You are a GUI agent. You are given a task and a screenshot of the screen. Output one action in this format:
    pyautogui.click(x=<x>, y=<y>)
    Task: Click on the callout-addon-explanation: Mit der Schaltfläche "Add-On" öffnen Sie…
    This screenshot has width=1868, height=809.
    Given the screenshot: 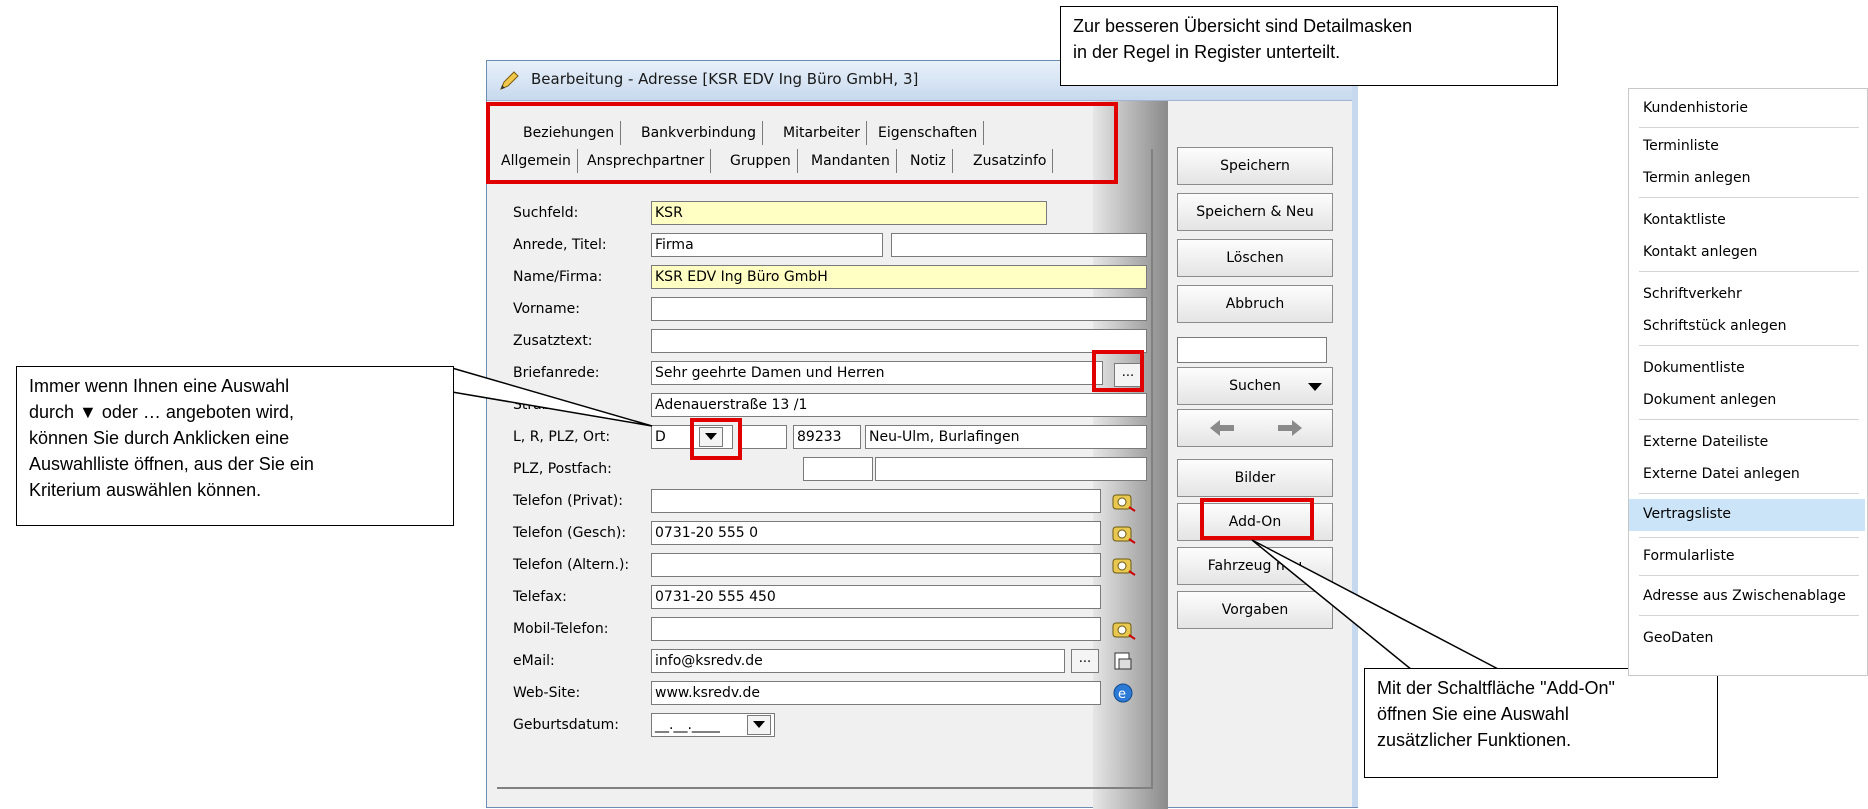 What is the action you would take?
    pyautogui.click(x=1541, y=723)
    